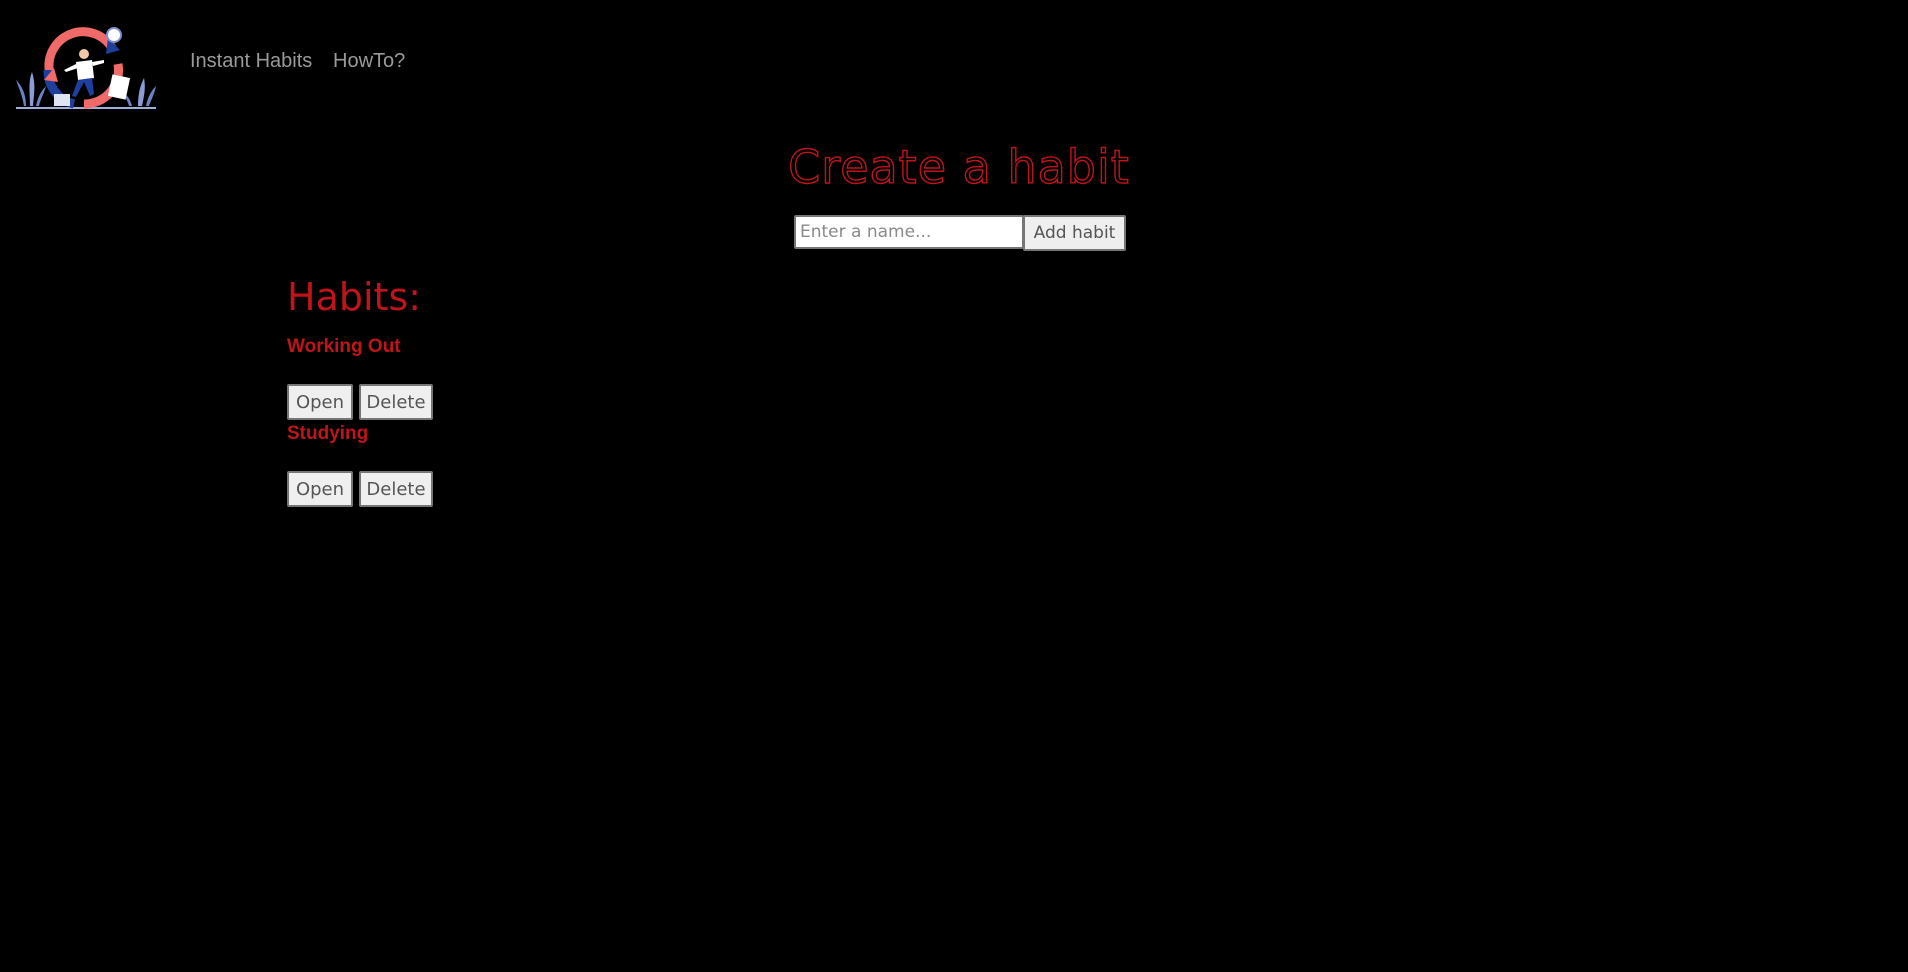 The width and height of the screenshot is (1908, 972). I want to click on habit-item: Working Out Open Delete, so click(487, 378).